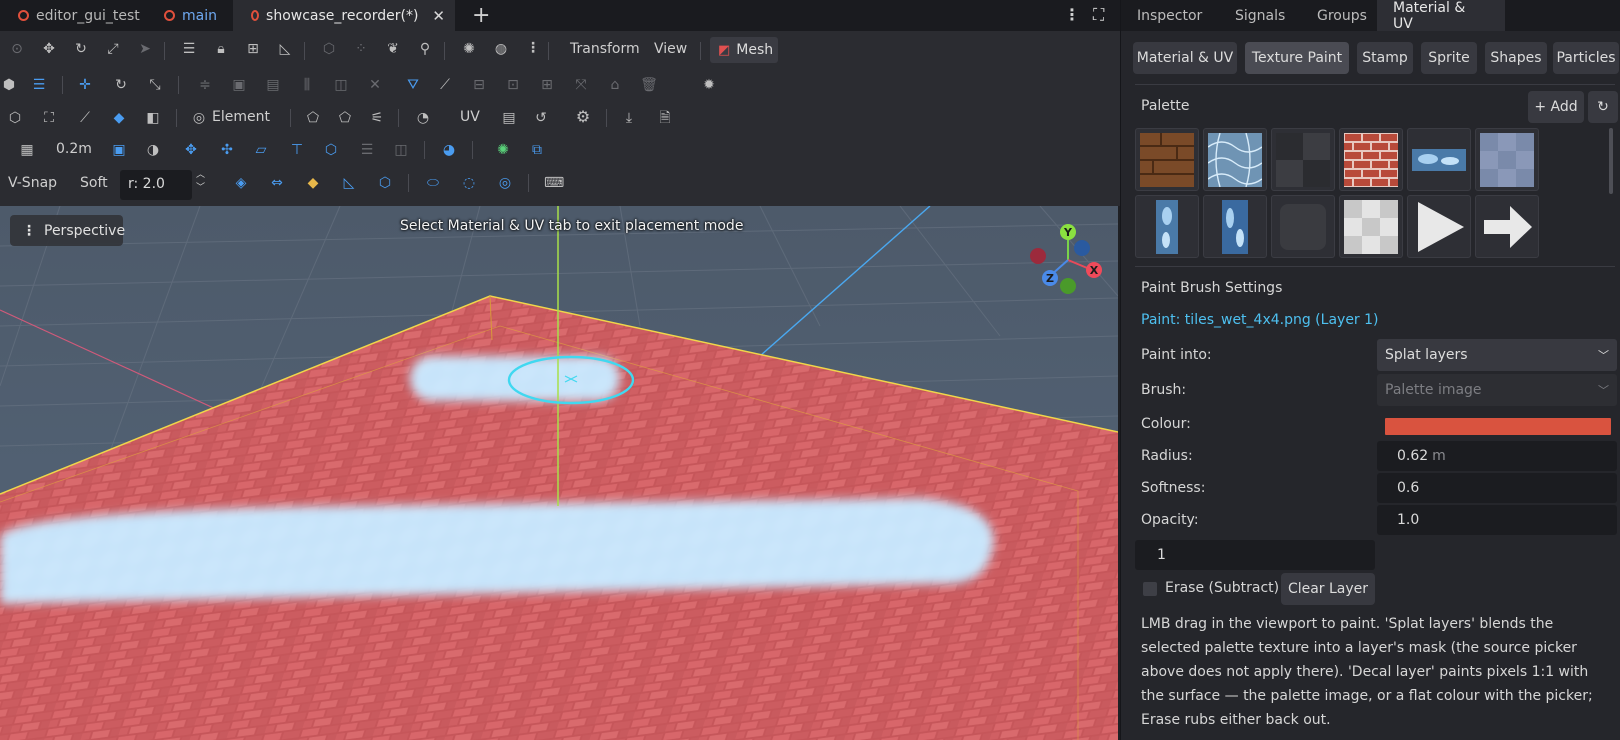 The width and height of the screenshot is (1620, 740). I want to click on checker-icon: ◧, so click(153, 118).